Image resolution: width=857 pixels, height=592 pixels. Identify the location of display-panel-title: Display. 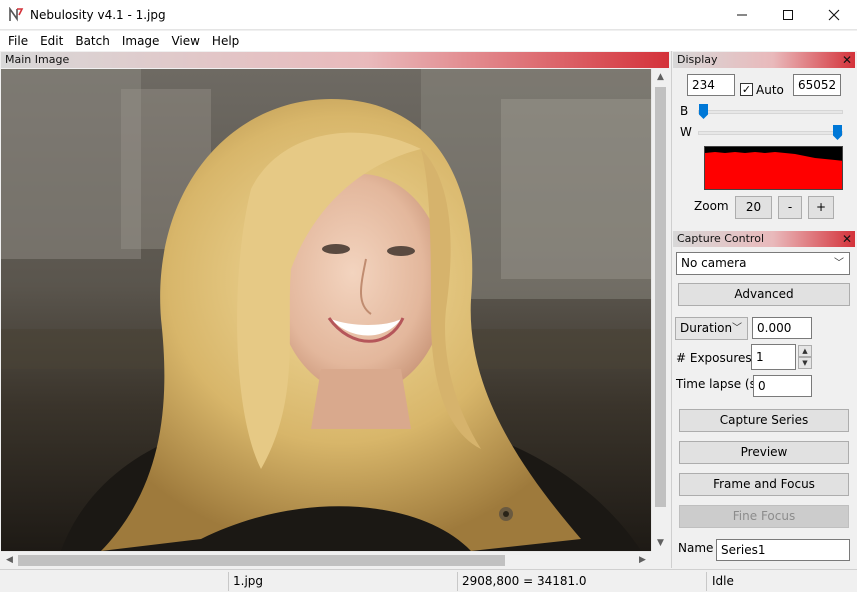
(697, 59).